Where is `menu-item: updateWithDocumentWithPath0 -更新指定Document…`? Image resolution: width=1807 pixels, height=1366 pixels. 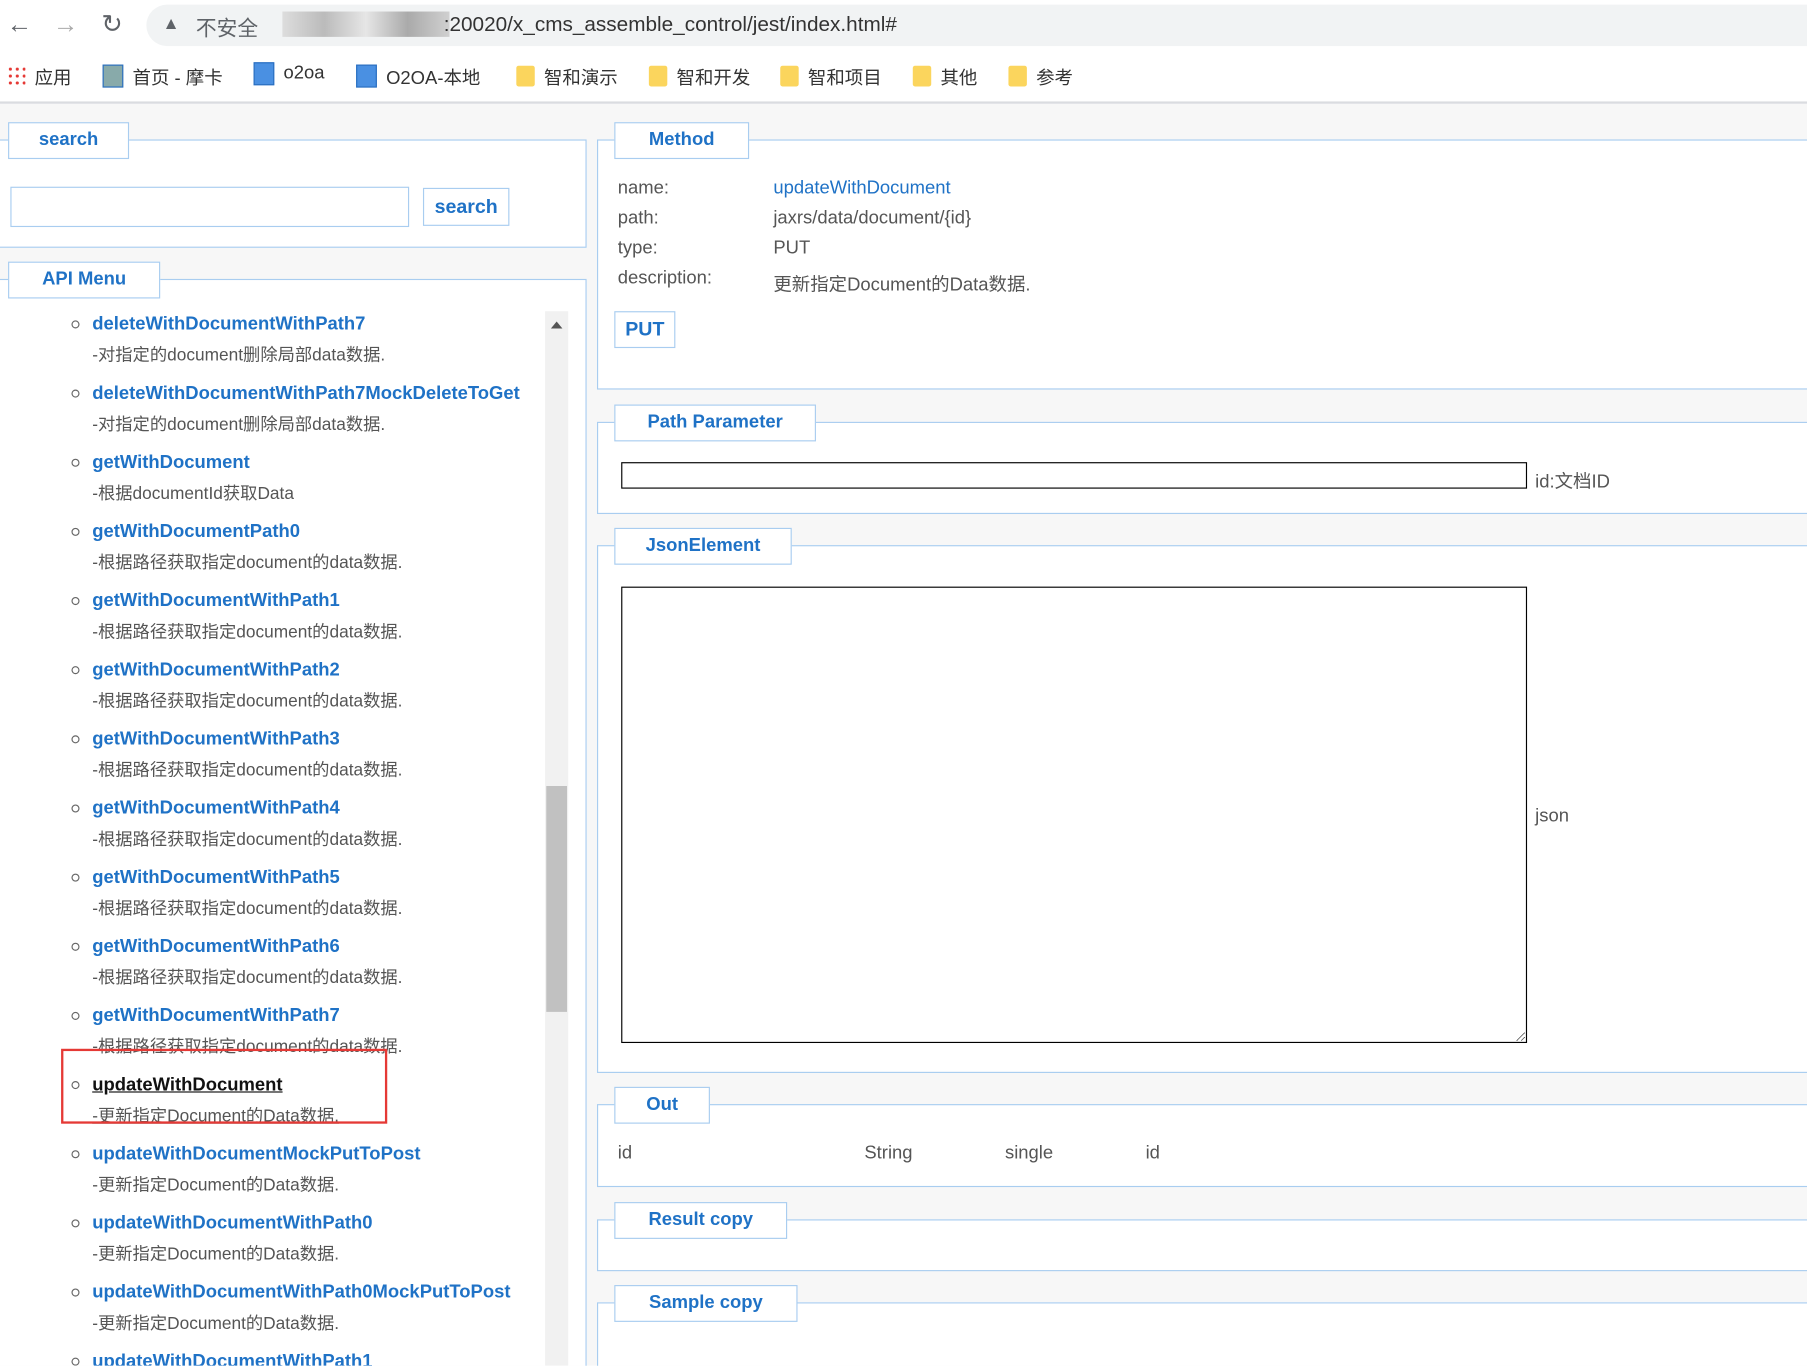
menu-item: updateWithDocumentWithPath0 -更新指定Document… is located at coordinates (272, 1249).